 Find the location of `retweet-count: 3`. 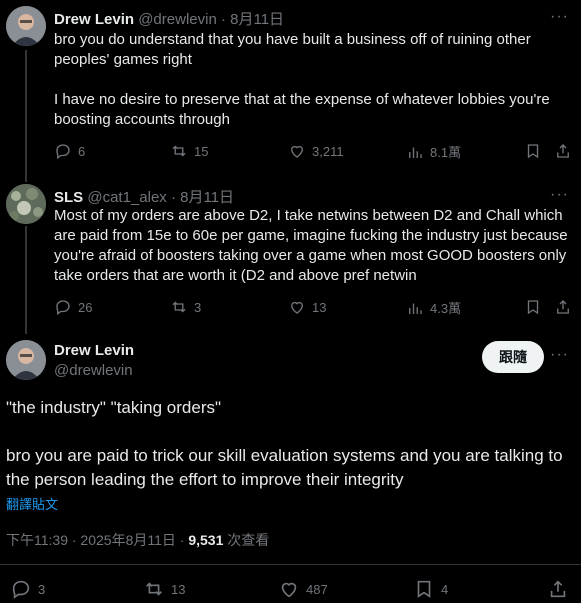

retweet-count: 3 is located at coordinates (198, 307).